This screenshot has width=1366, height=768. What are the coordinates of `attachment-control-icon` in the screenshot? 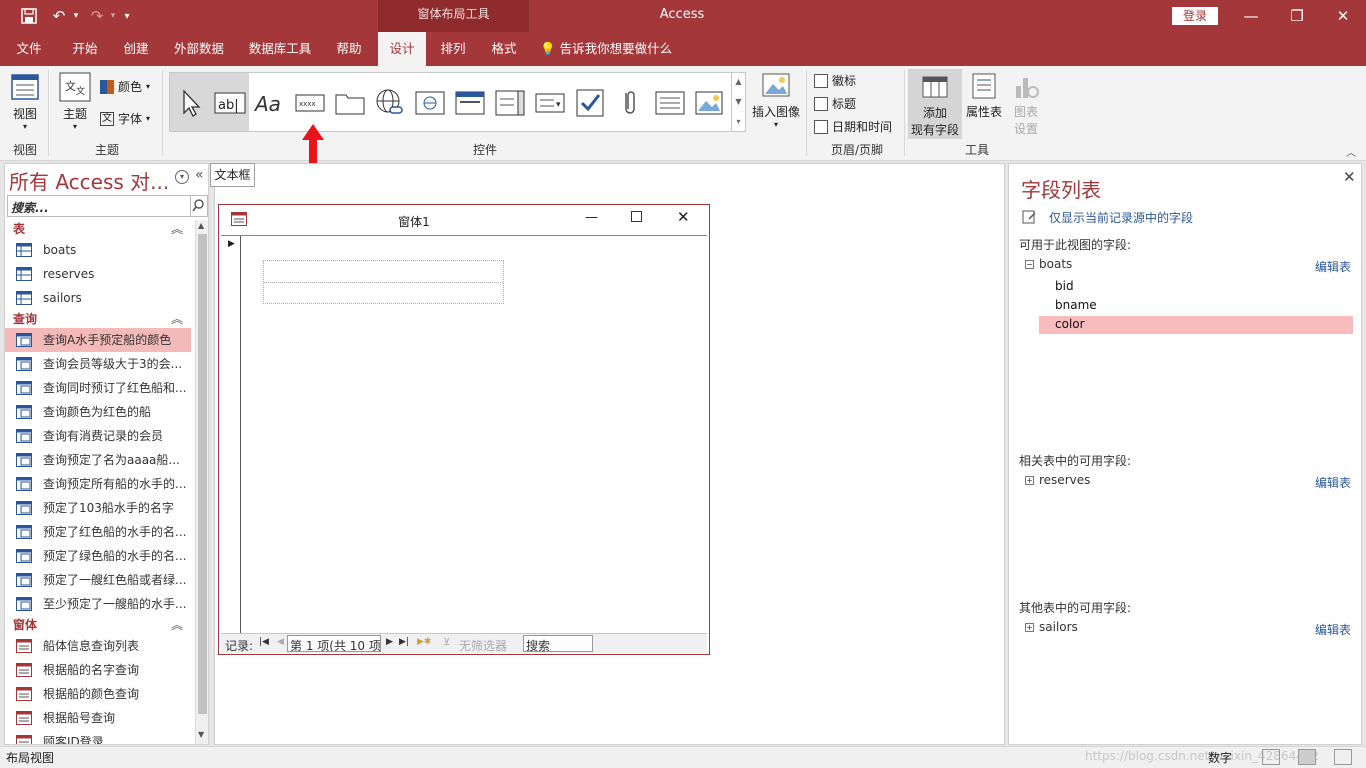 It's located at (630, 103).